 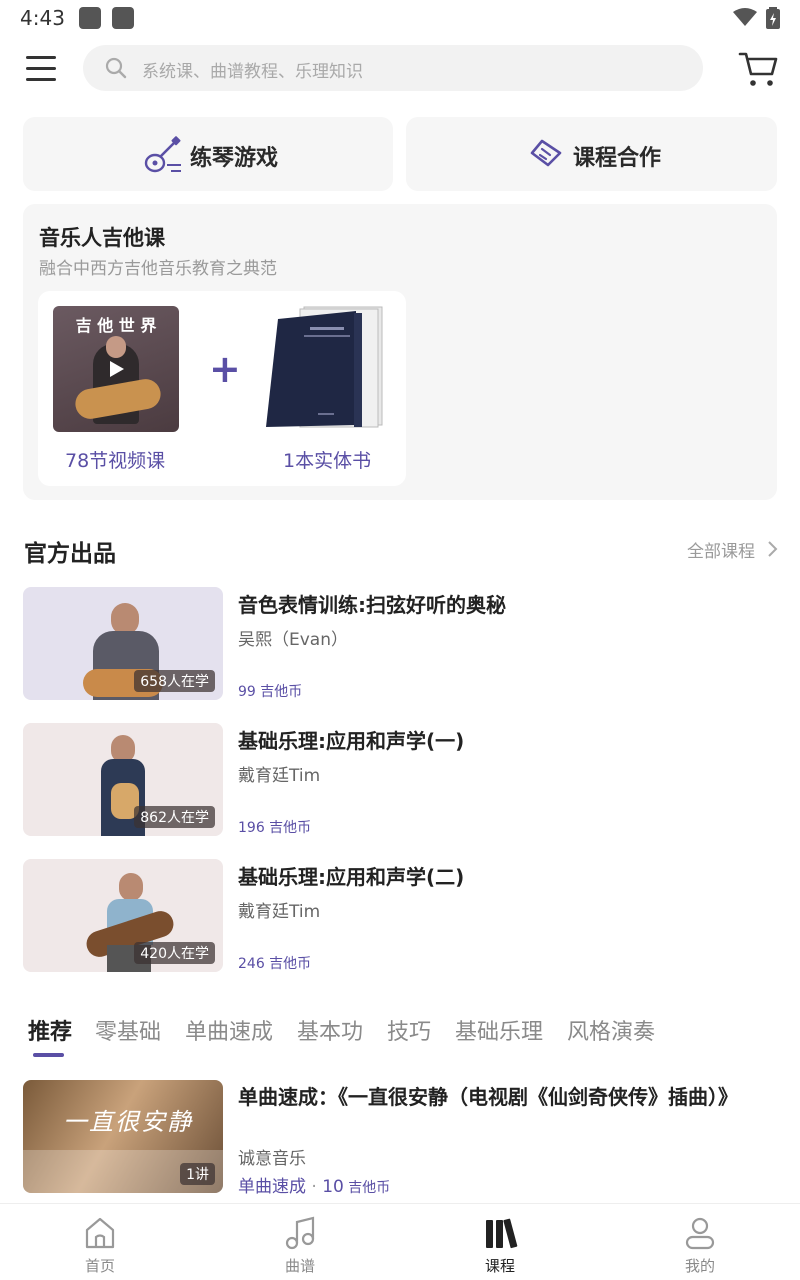 What do you see at coordinates (499, 1266) in the screenshot?
I see `nav-courses-label: 课程` at bounding box center [499, 1266].